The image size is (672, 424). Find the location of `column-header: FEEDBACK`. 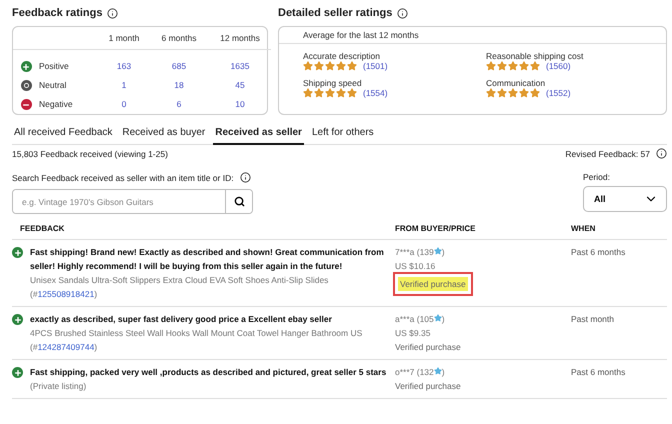

column-header: FEEDBACK is located at coordinates (203, 232).